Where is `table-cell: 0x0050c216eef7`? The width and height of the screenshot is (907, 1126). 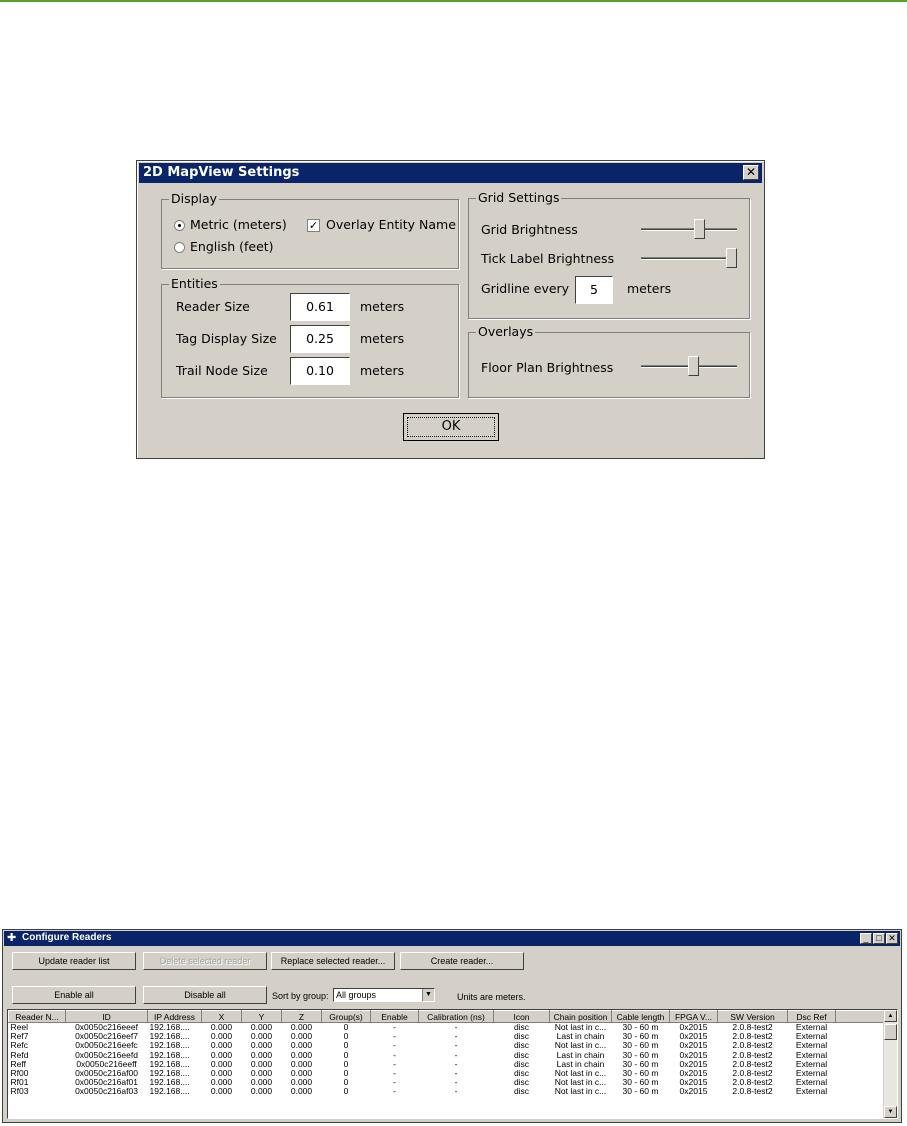
table-cell: 0x0050c216eef7 is located at coordinates (106, 1037).